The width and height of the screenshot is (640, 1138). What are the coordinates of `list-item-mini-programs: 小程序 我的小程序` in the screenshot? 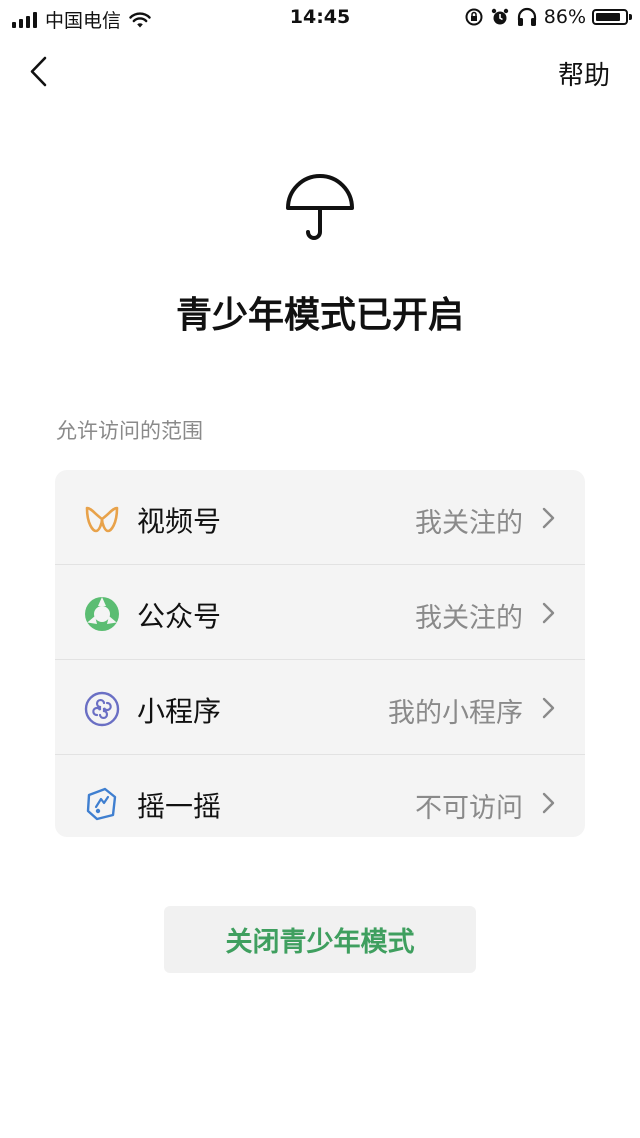 It's located at (320, 707).